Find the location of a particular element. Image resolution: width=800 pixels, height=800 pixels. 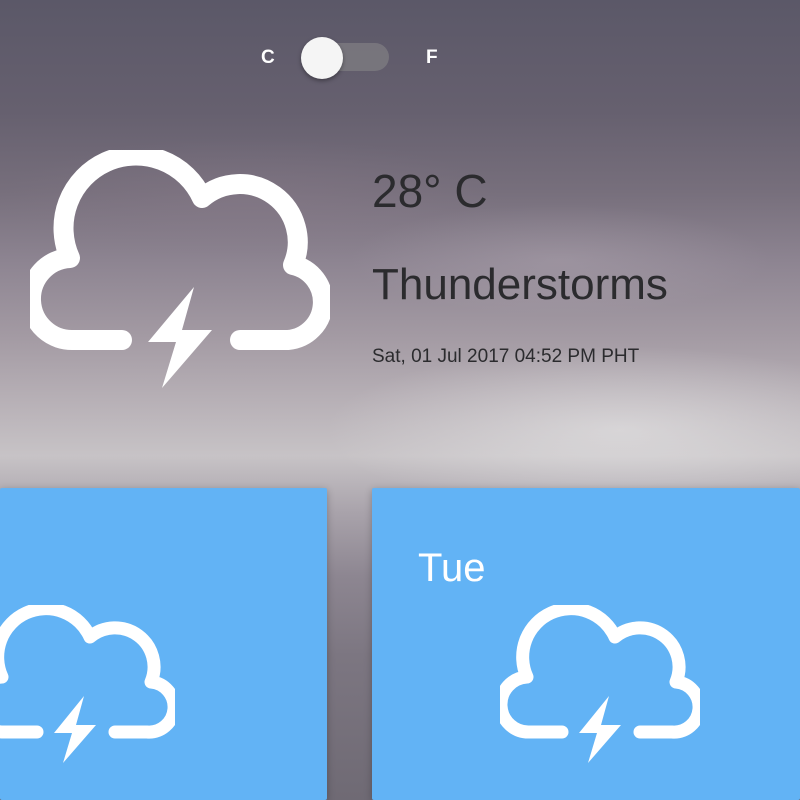

unit-switch-knob is located at coordinates (322, 58).